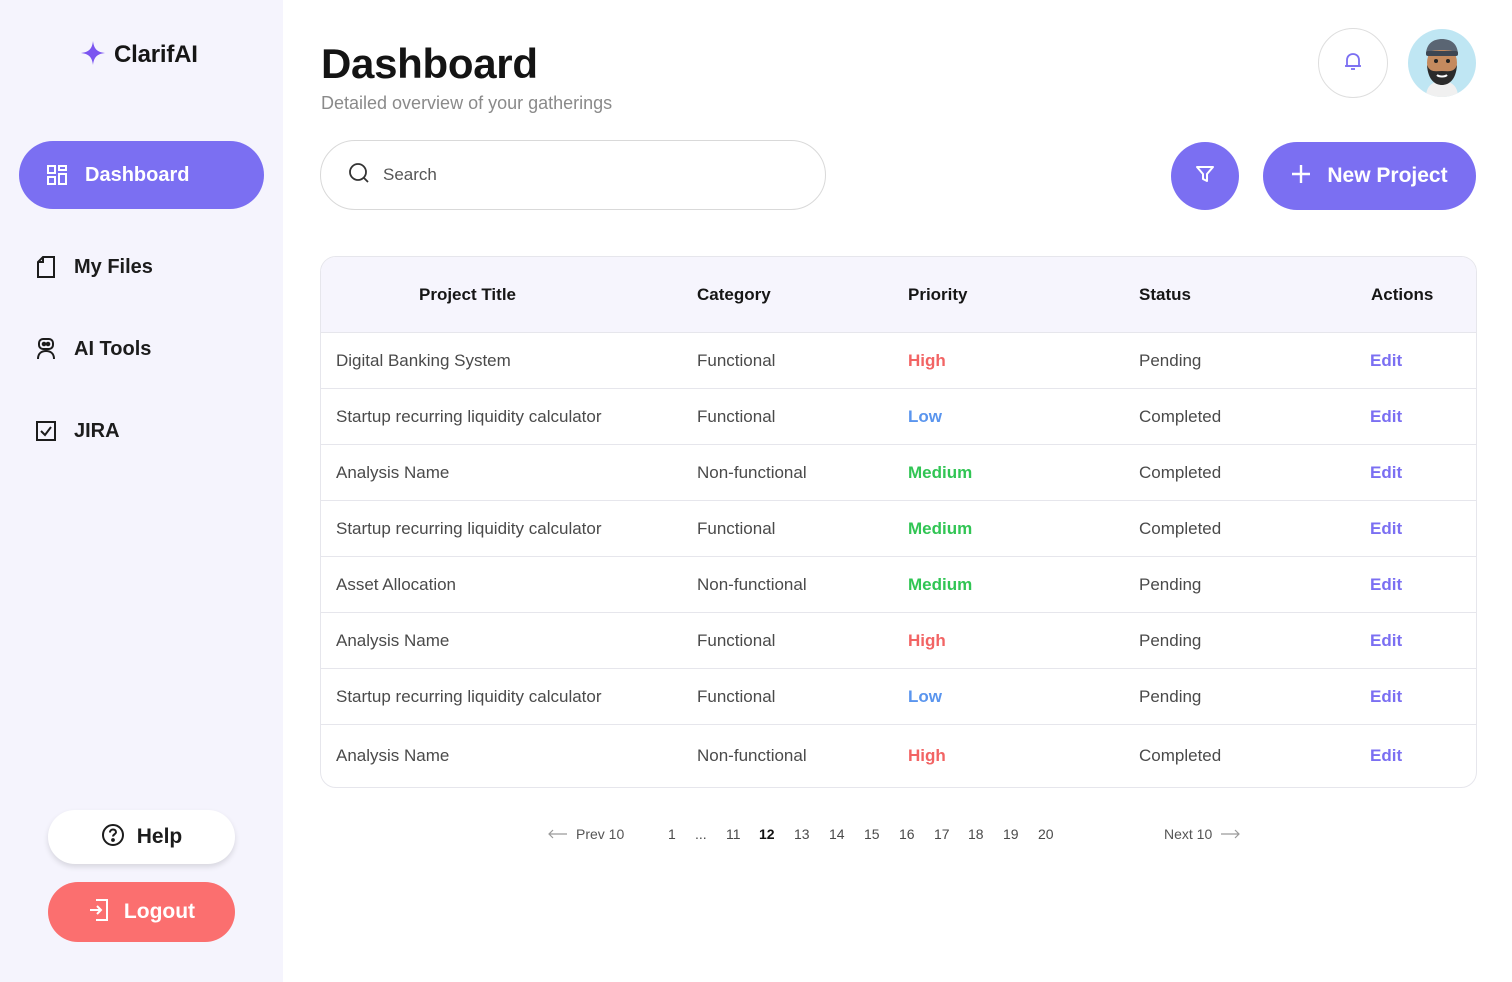 This screenshot has height=982, width=1512. Describe the element at coordinates (359, 175) in the screenshot. I see `search-icon` at that location.